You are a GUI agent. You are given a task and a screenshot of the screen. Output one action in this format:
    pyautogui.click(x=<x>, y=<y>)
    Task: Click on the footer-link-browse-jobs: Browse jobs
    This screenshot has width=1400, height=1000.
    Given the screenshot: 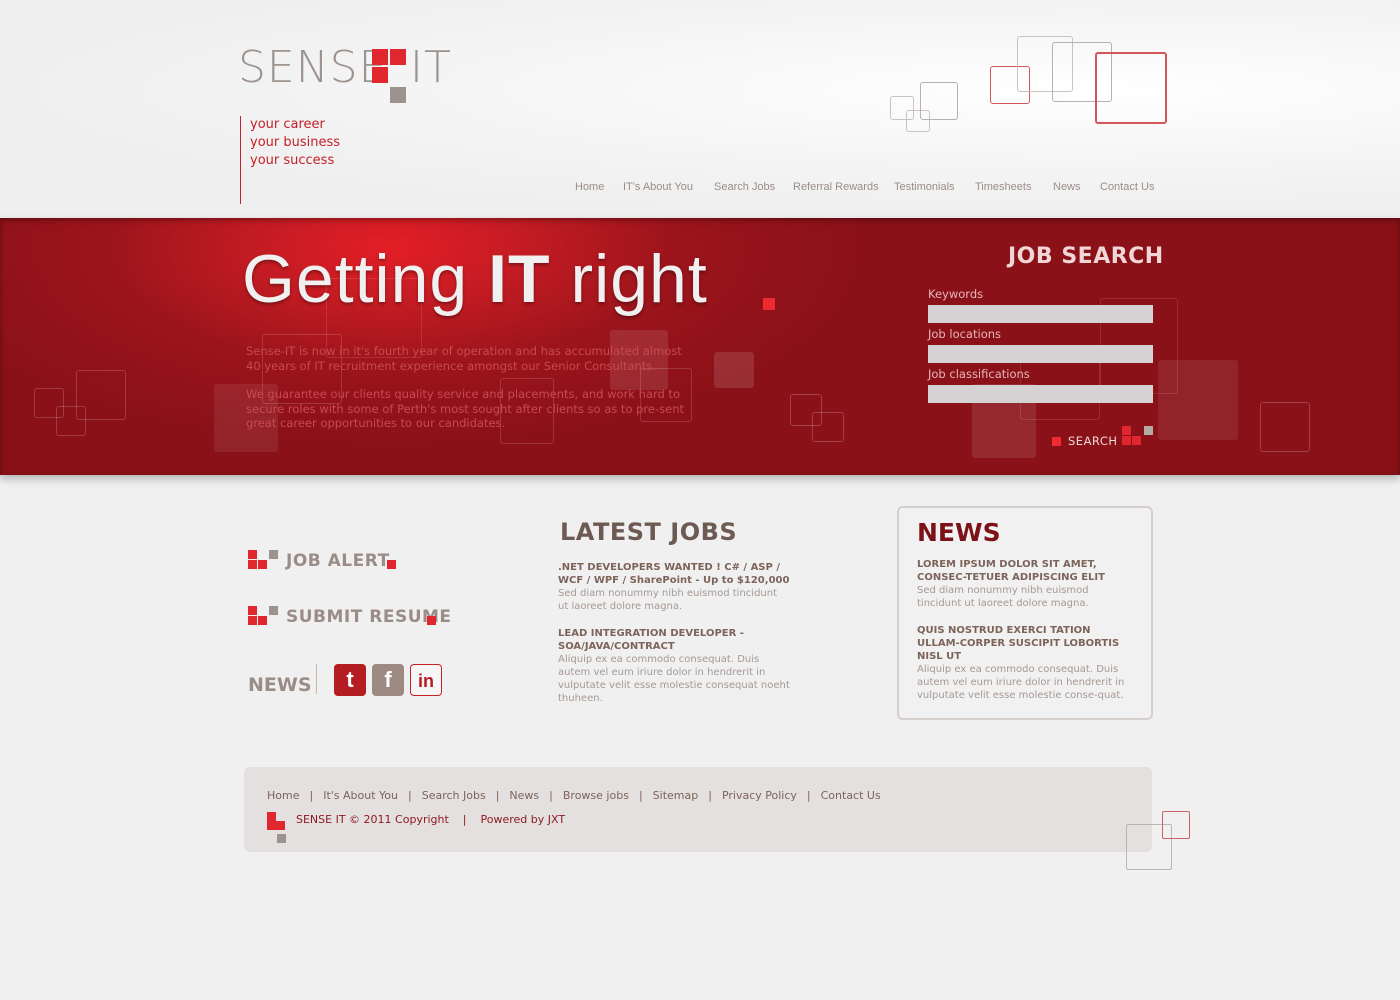 What is the action you would take?
    pyautogui.click(x=596, y=795)
    